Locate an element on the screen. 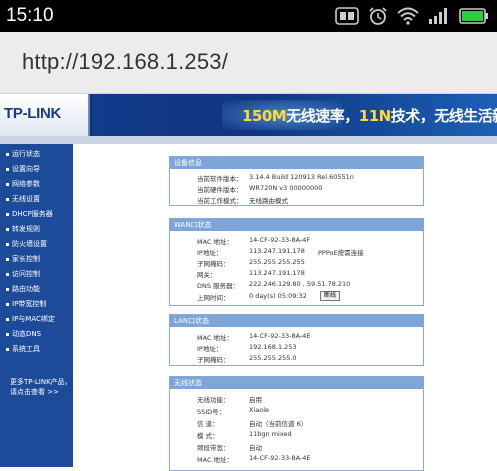 The width and height of the screenshot is (497, 471). panel-title: 无线状态 is located at coordinates (296, 383).